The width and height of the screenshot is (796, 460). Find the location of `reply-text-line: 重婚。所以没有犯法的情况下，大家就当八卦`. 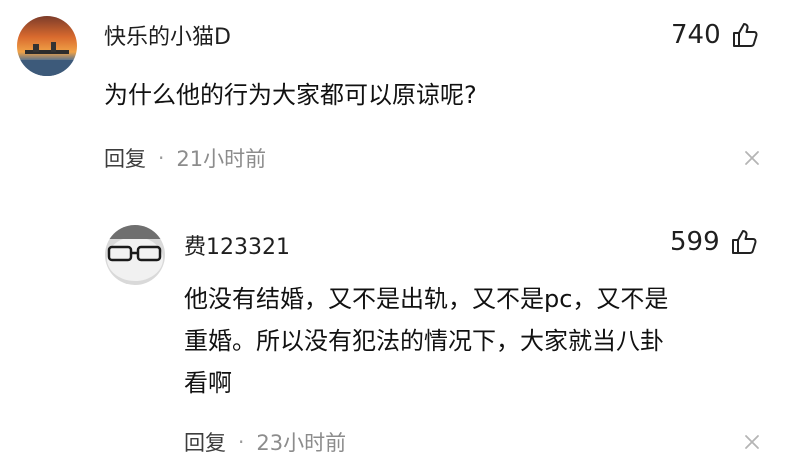

reply-text-line: 重婚。所以没有犯法的情况下，大家就当八卦 is located at coordinates (424, 341).